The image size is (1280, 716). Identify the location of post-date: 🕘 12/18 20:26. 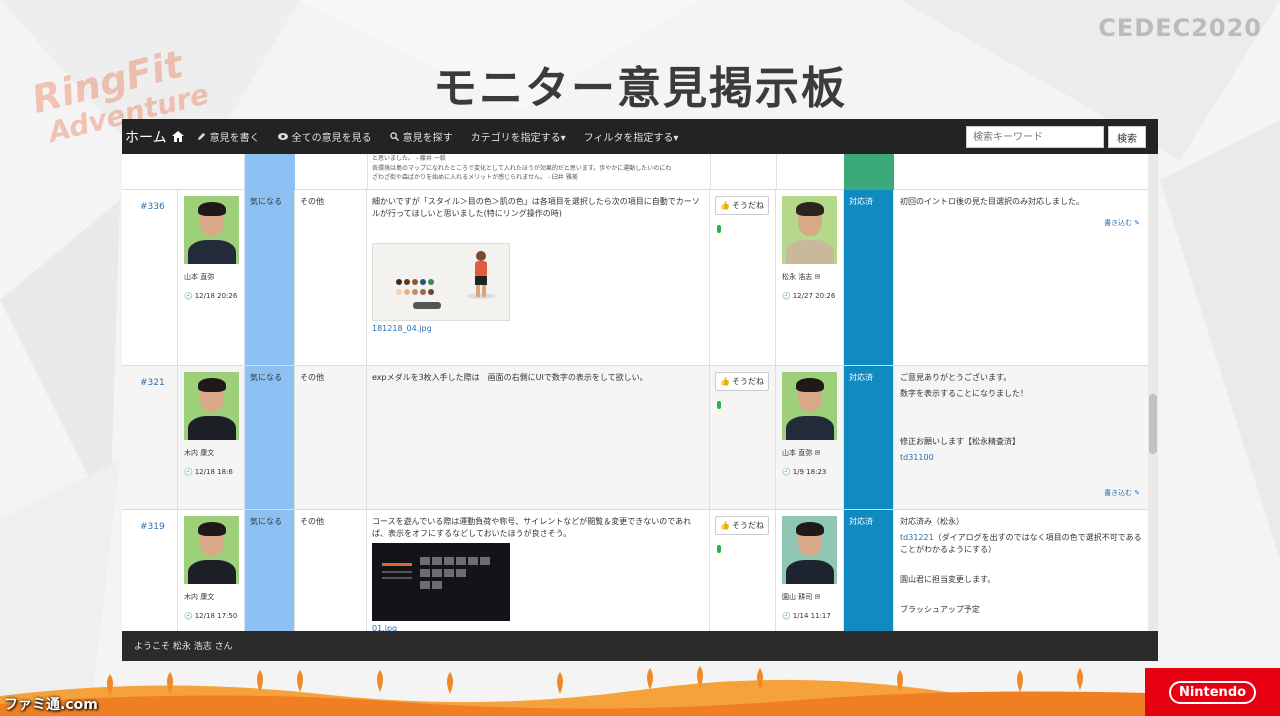
(214, 296).